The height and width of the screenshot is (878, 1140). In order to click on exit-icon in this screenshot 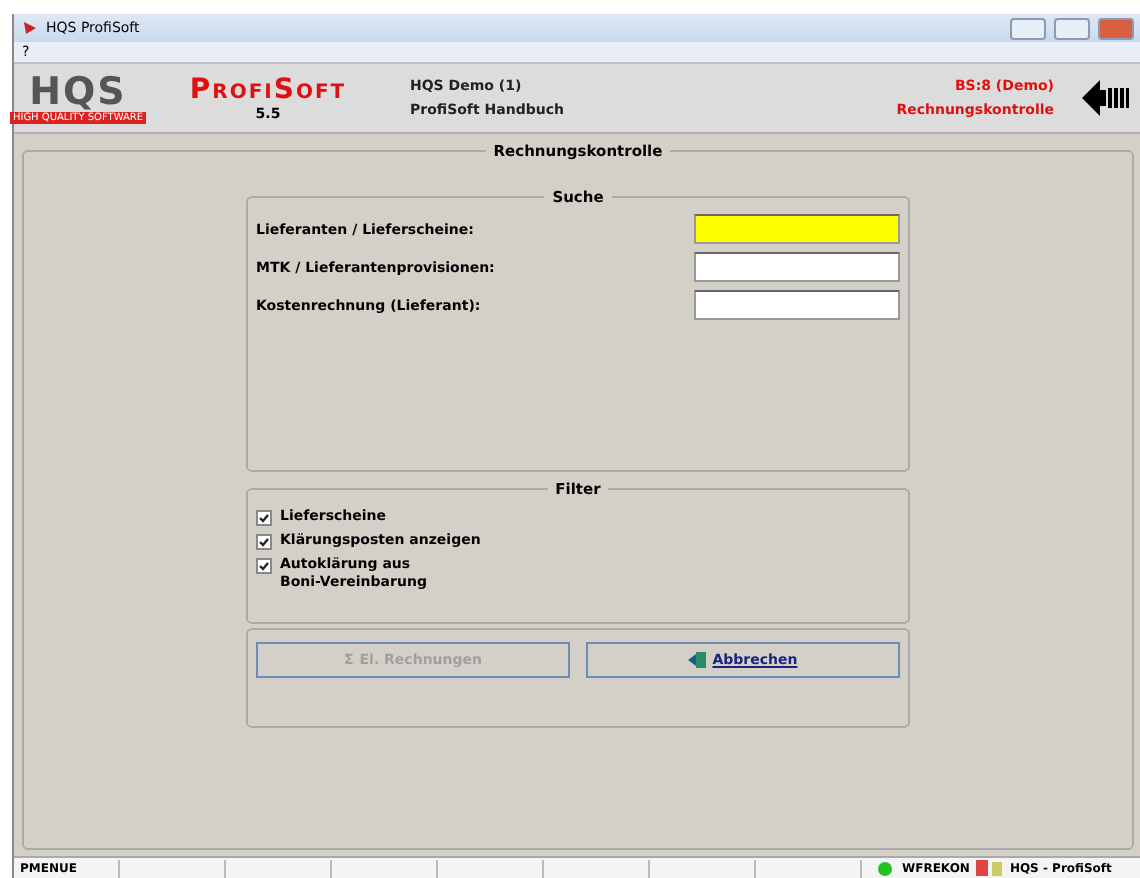, I will do `click(697, 660)`.